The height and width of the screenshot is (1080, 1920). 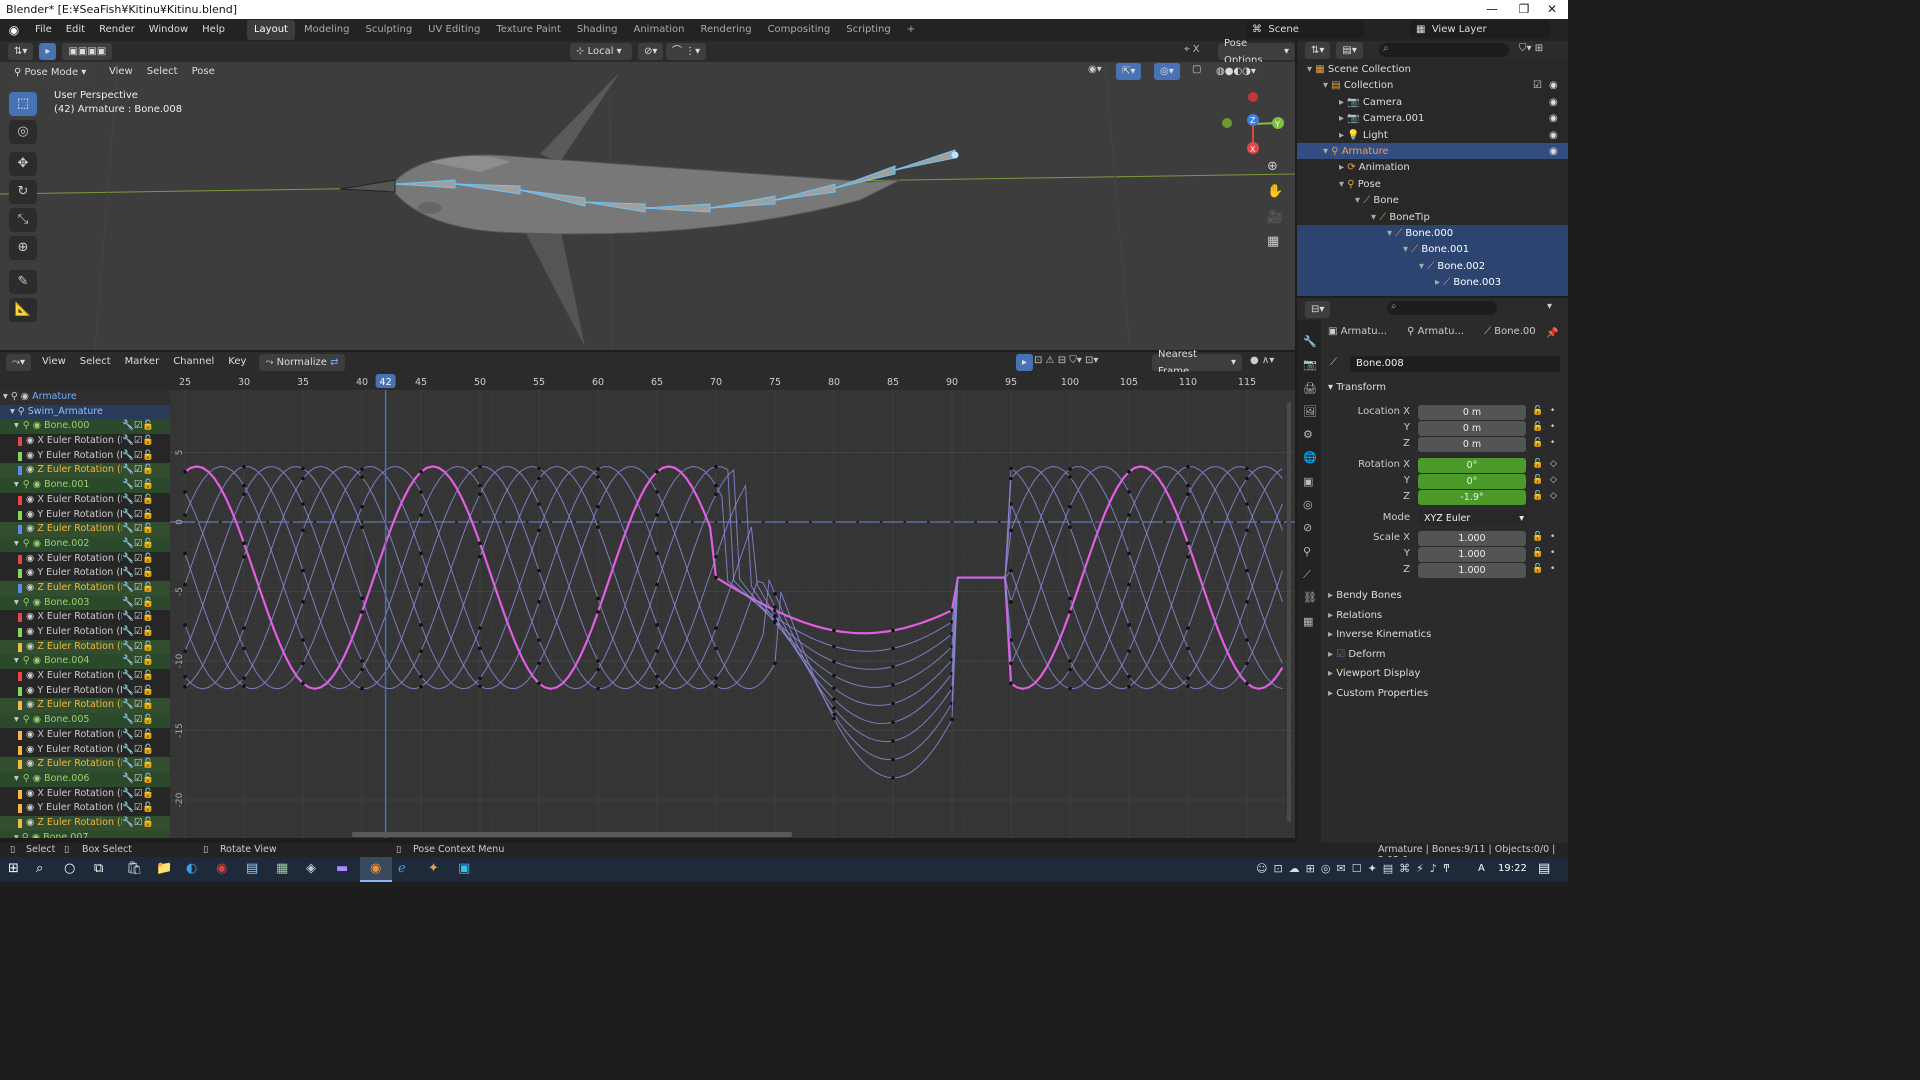 What do you see at coordinates (1552, 443) in the screenshot?
I see `keyframe-icon: •` at bounding box center [1552, 443].